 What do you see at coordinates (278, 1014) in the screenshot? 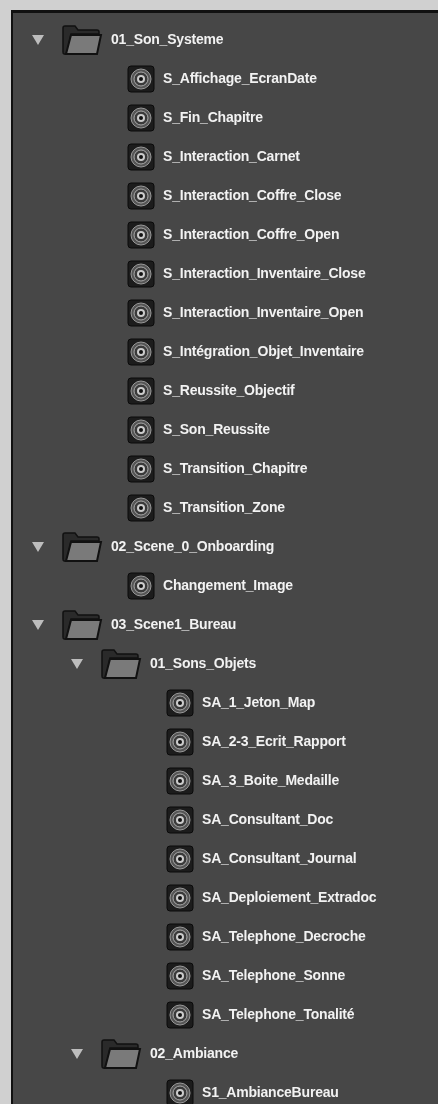
I see `event-label: SA_Telephone_Tonalité` at bounding box center [278, 1014].